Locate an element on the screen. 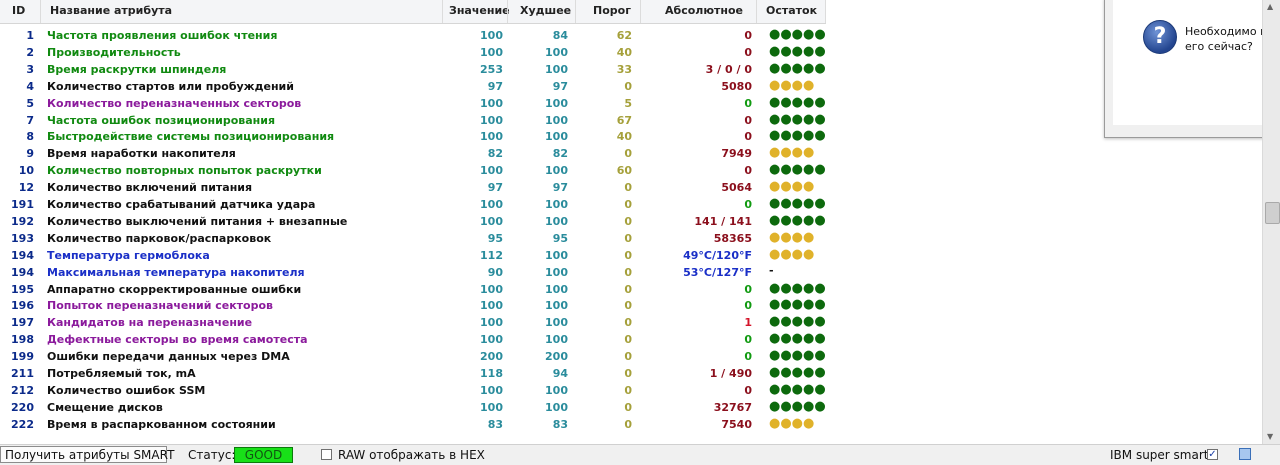 This screenshot has width=1280, height=465. cell-id: 197 is located at coordinates (22, 323).